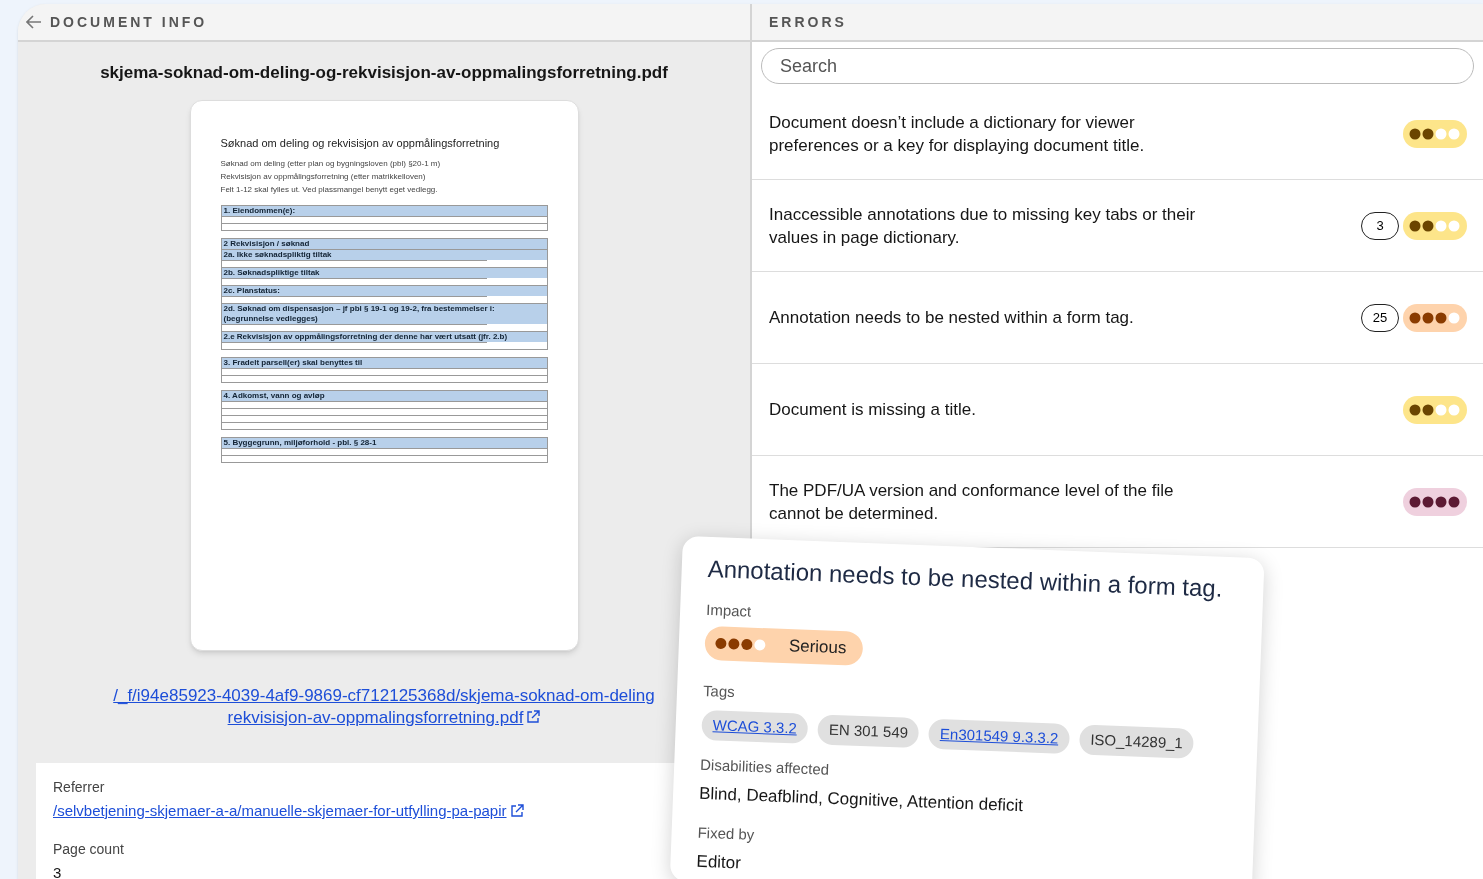 The width and height of the screenshot is (1483, 879). I want to click on field-value: 3, so click(57, 870).